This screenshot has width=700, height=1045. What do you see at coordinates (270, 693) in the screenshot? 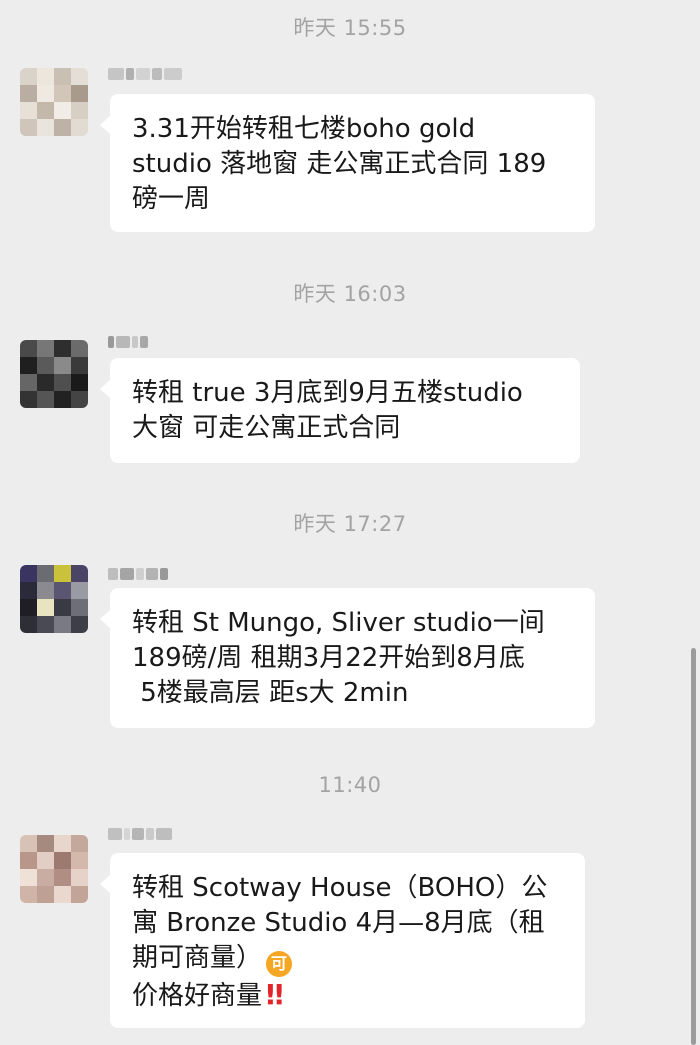
I see `message-text: 5楼最高层 距s大 2min` at bounding box center [270, 693].